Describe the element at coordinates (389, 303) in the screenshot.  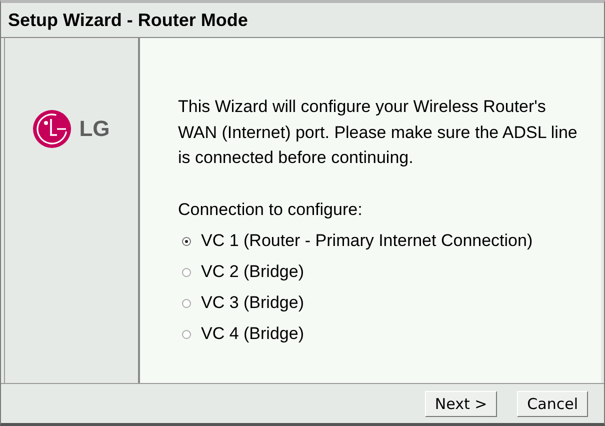
I see `radio-option: VC 3 (Bridge)` at that location.